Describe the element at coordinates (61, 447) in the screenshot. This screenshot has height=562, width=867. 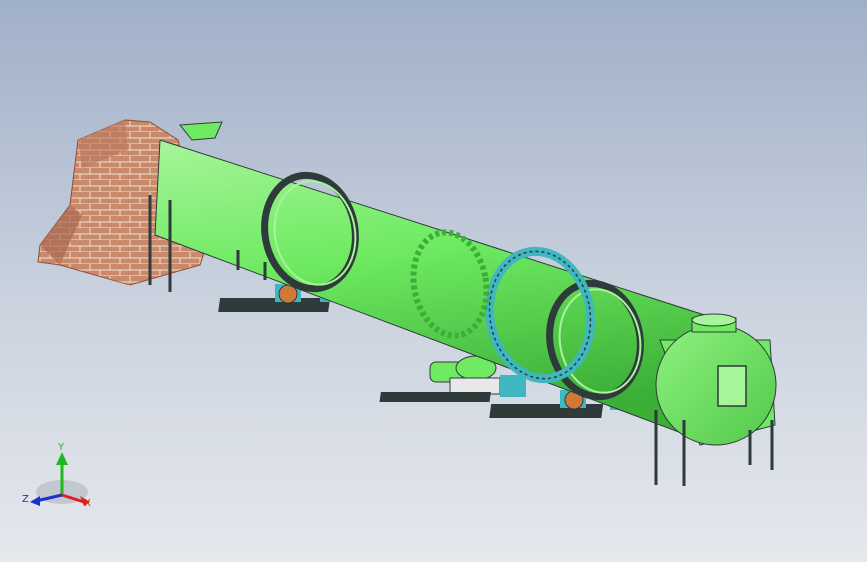
I see `y-axis-label: Y` at that location.